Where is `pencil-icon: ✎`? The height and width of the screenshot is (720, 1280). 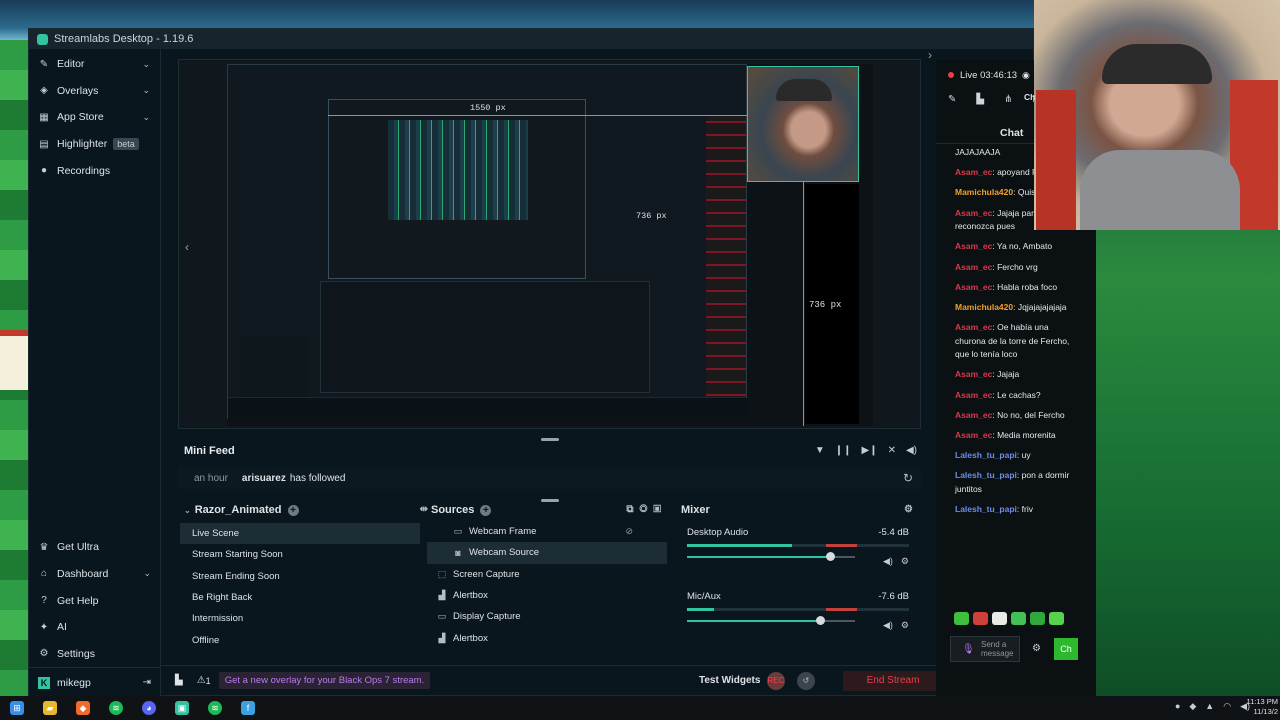 pencil-icon: ✎ is located at coordinates (952, 99).